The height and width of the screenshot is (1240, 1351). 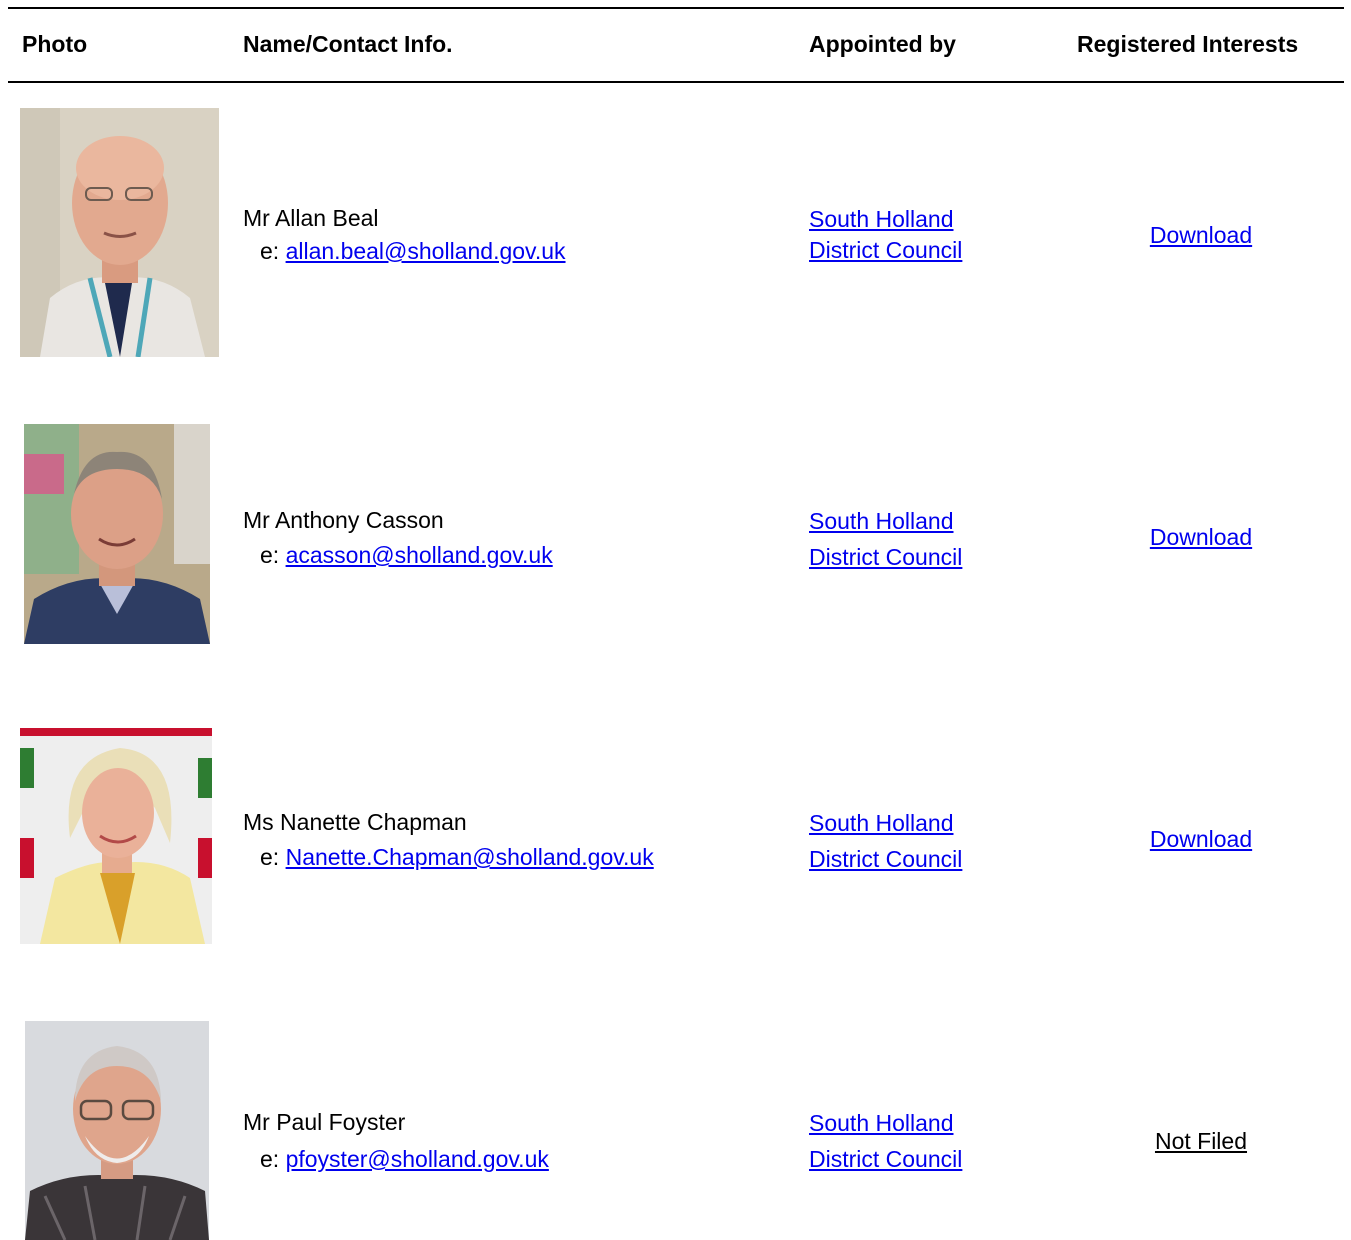 What do you see at coordinates (355, 822) in the screenshot?
I see `member-name: Ms Nanette Chapman` at bounding box center [355, 822].